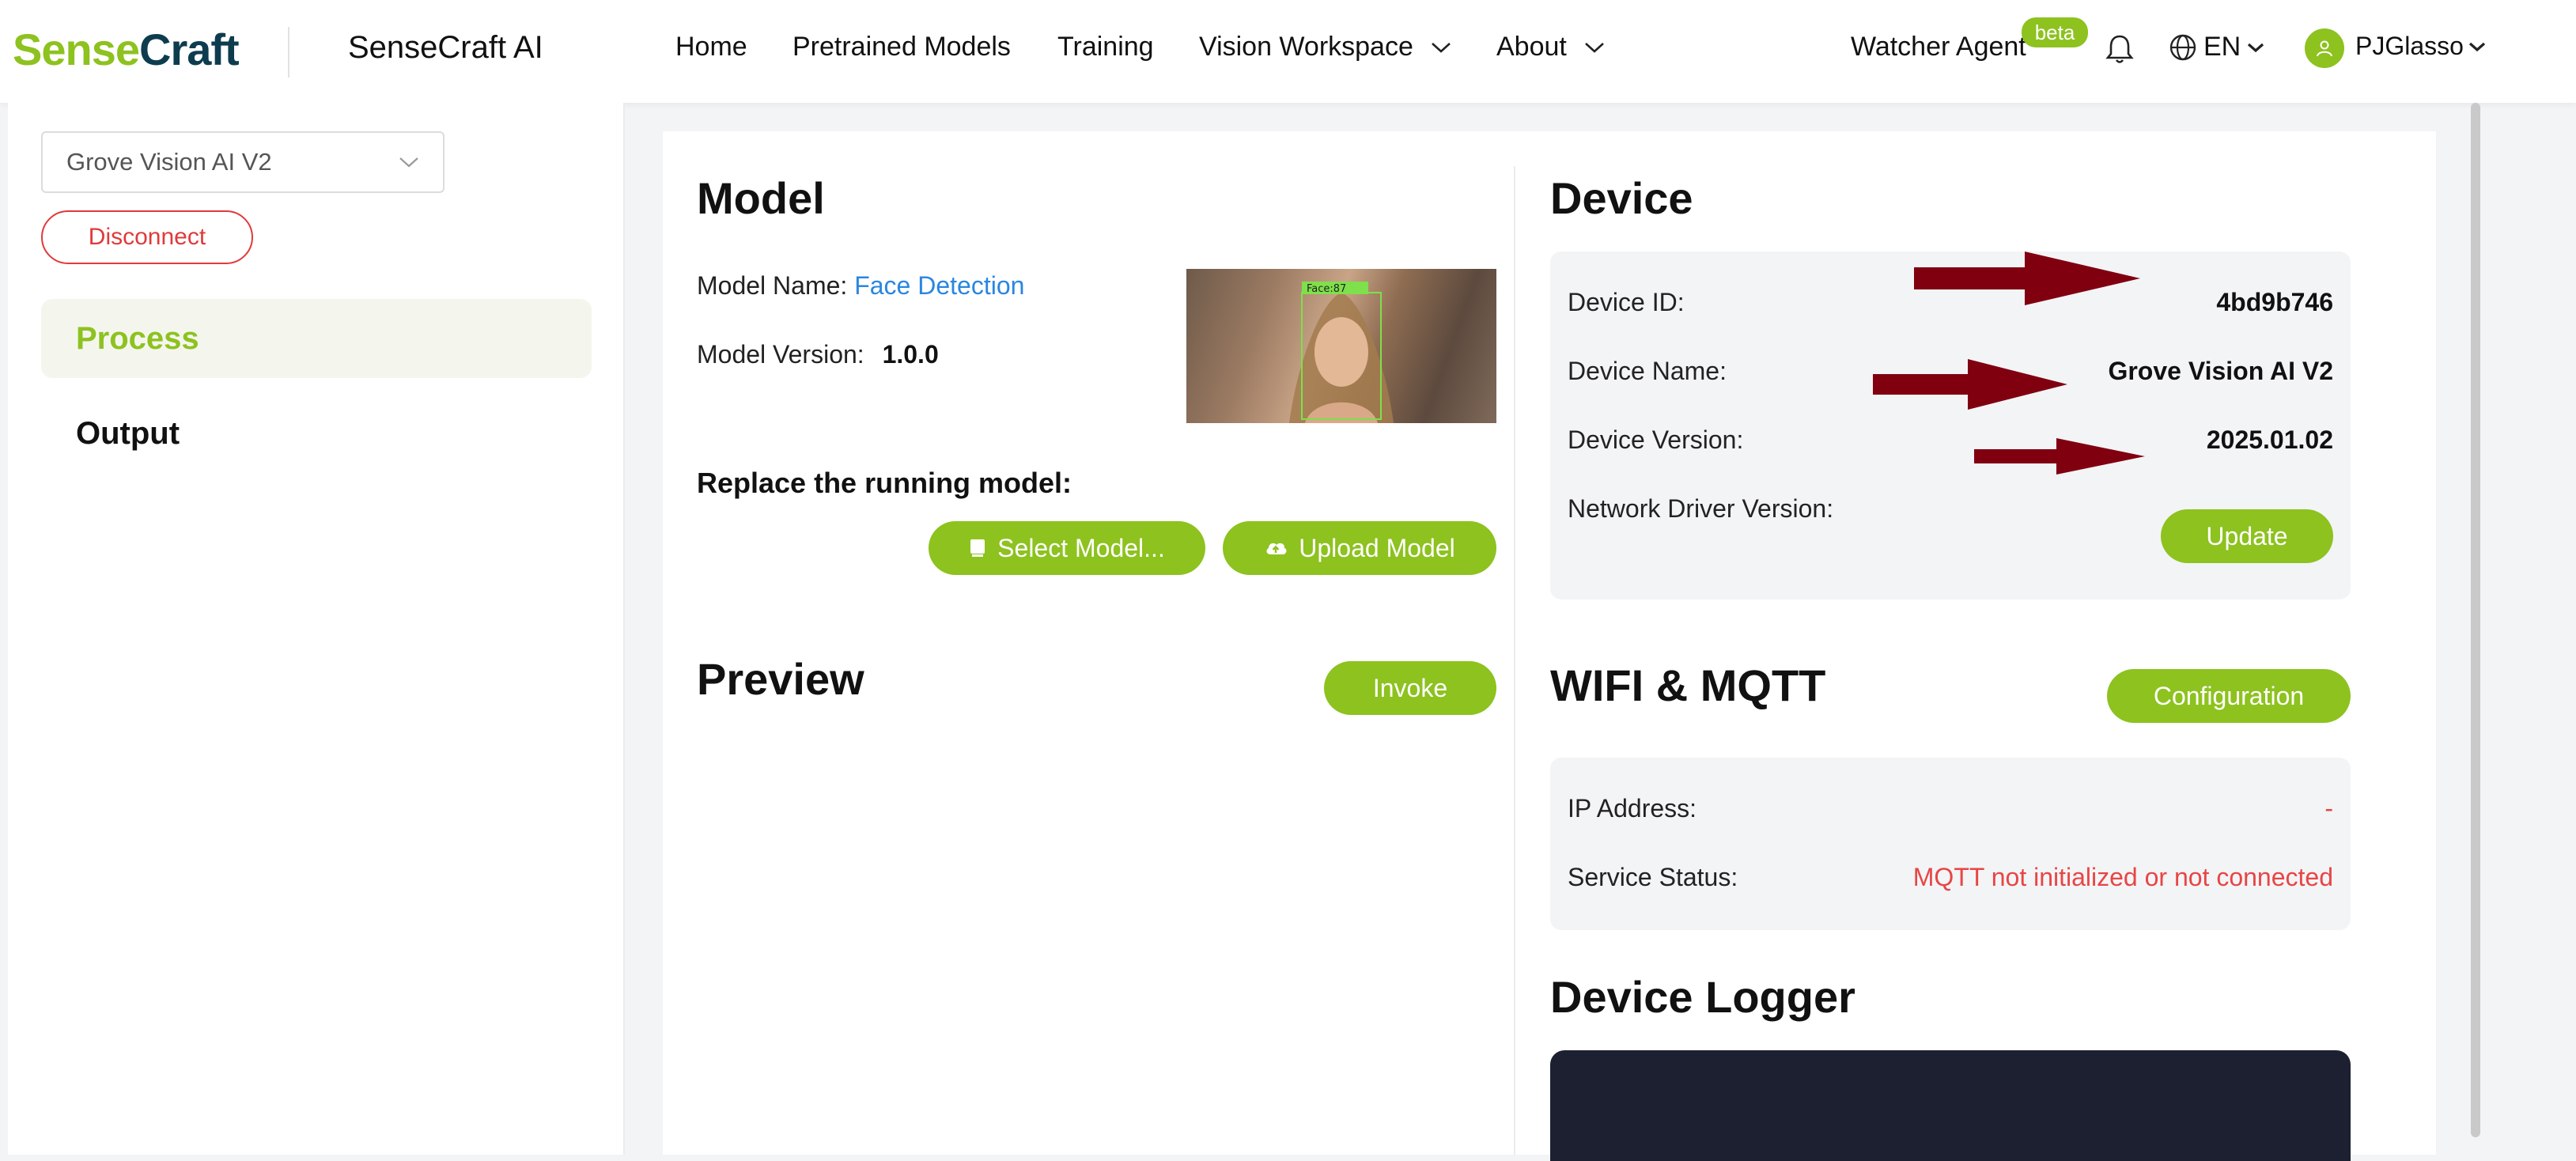 Image resolution: width=2576 pixels, height=1161 pixels. Describe the element at coordinates (1327, 289) in the screenshot. I see `face-confidence-tag: Face:87` at that location.